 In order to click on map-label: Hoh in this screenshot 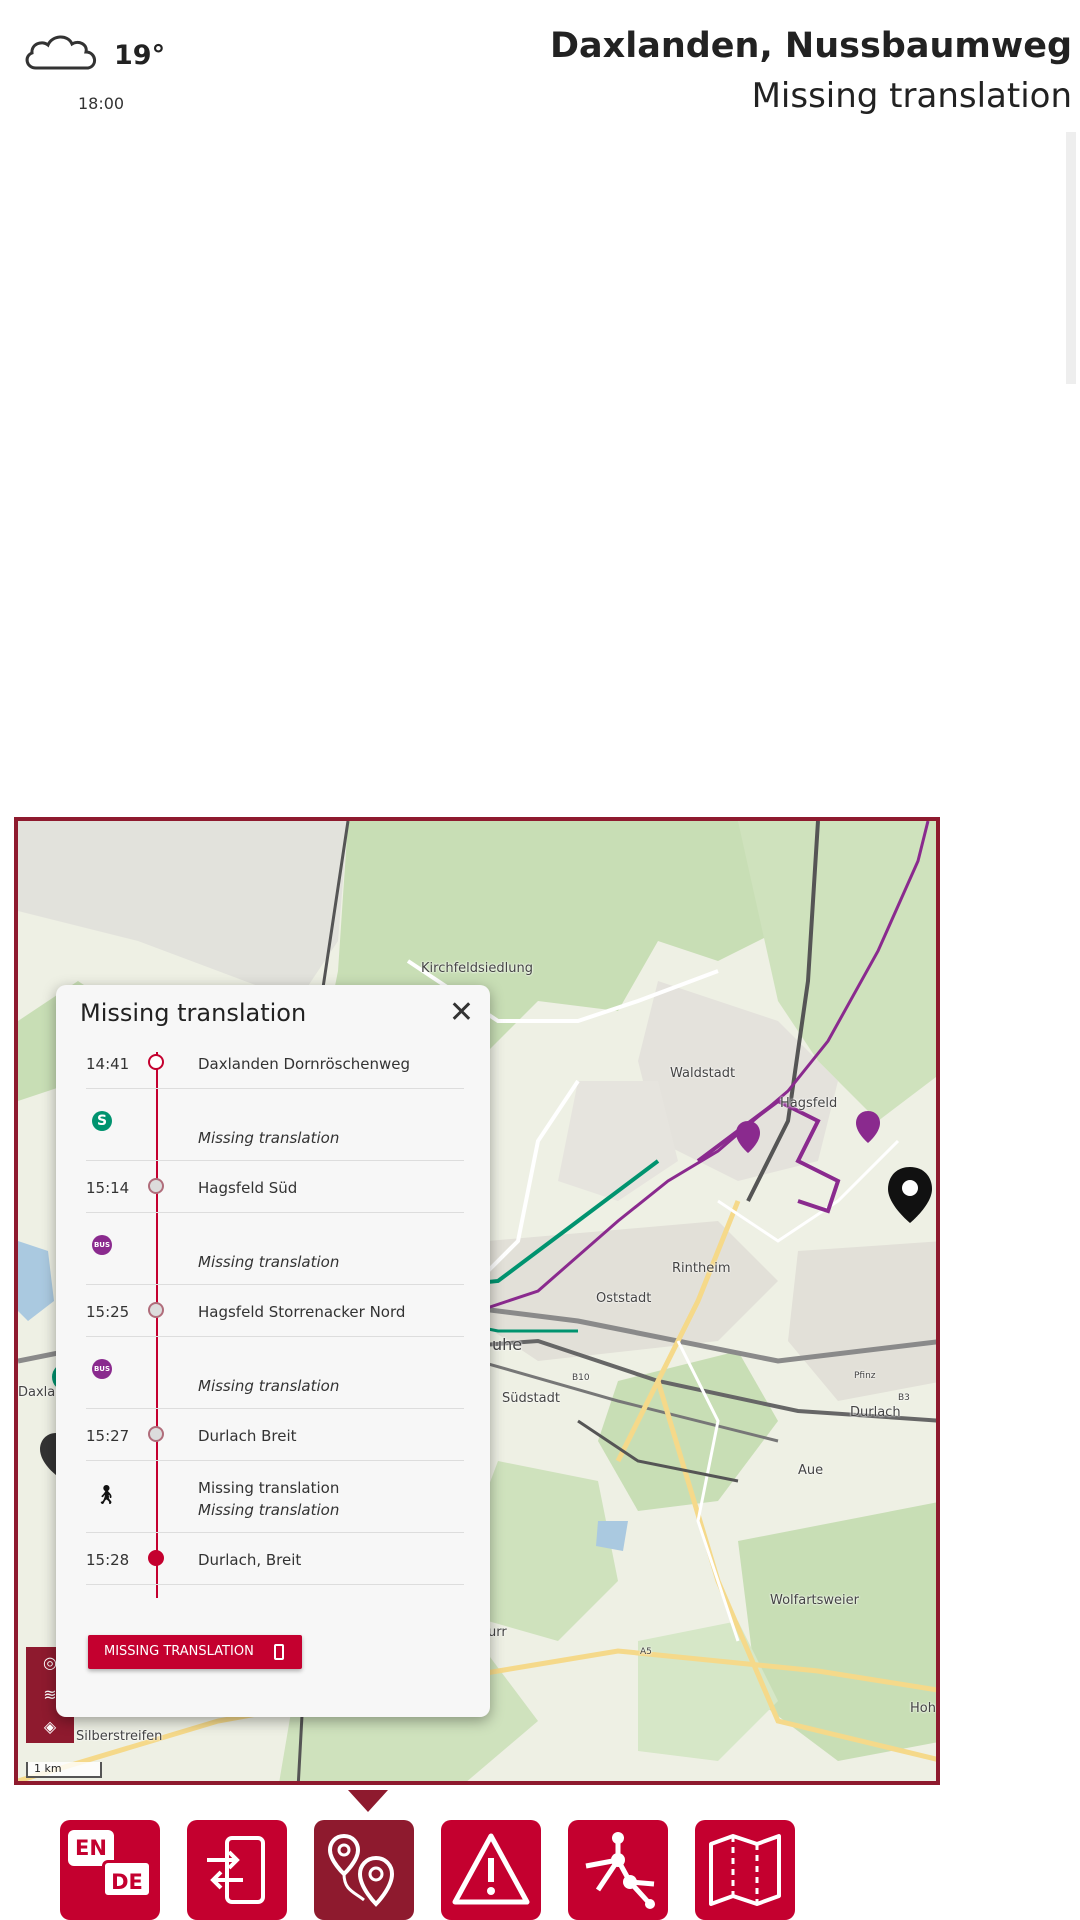, I will do `click(923, 1708)`.